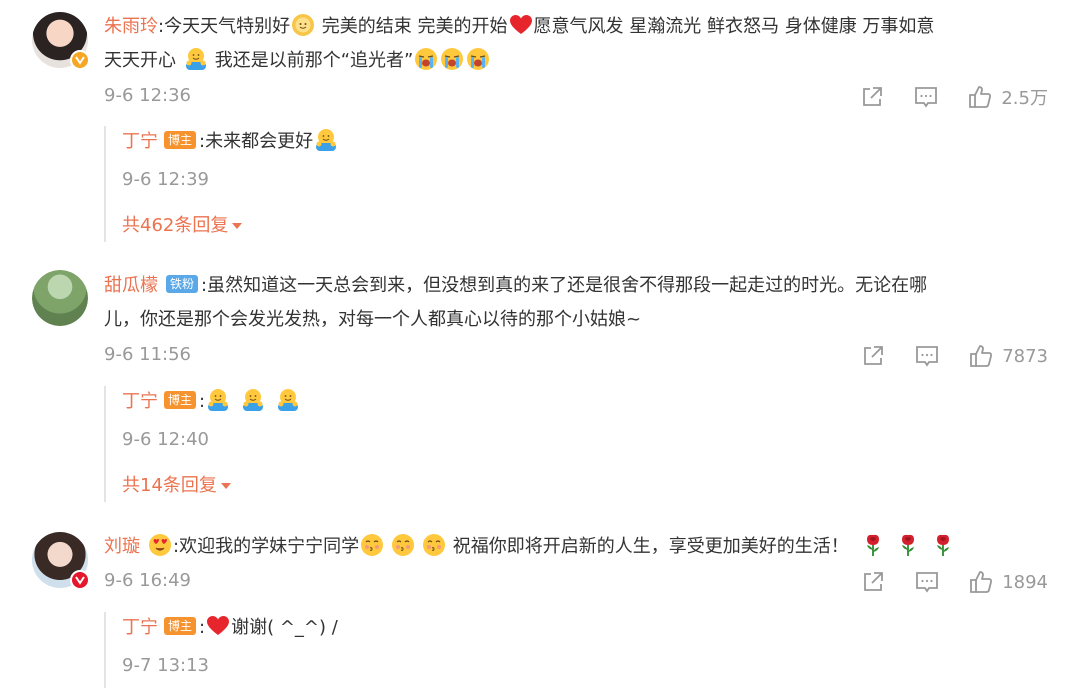  What do you see at coordinates (303, 25) in the screenshot?
I see `sun-emoji-icon` at bounding box center [303, 25].